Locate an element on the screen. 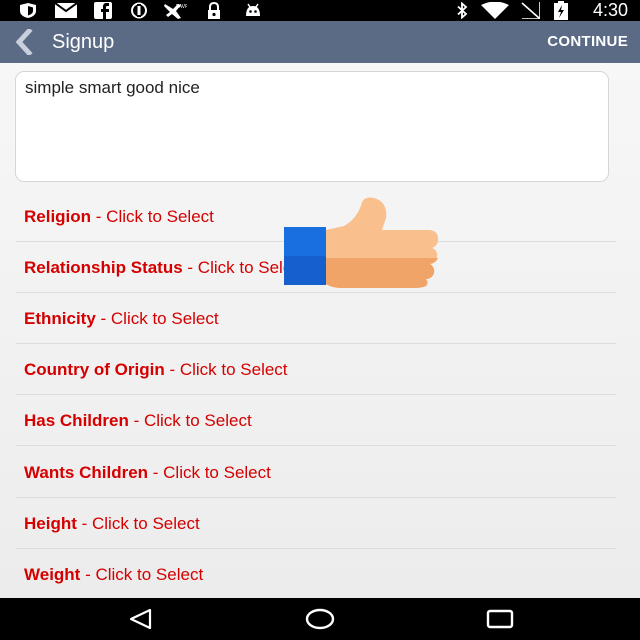 This screenshot has height=640, width=640. status-bar: FAVP 4:30 is located at coordinates (320, 10).